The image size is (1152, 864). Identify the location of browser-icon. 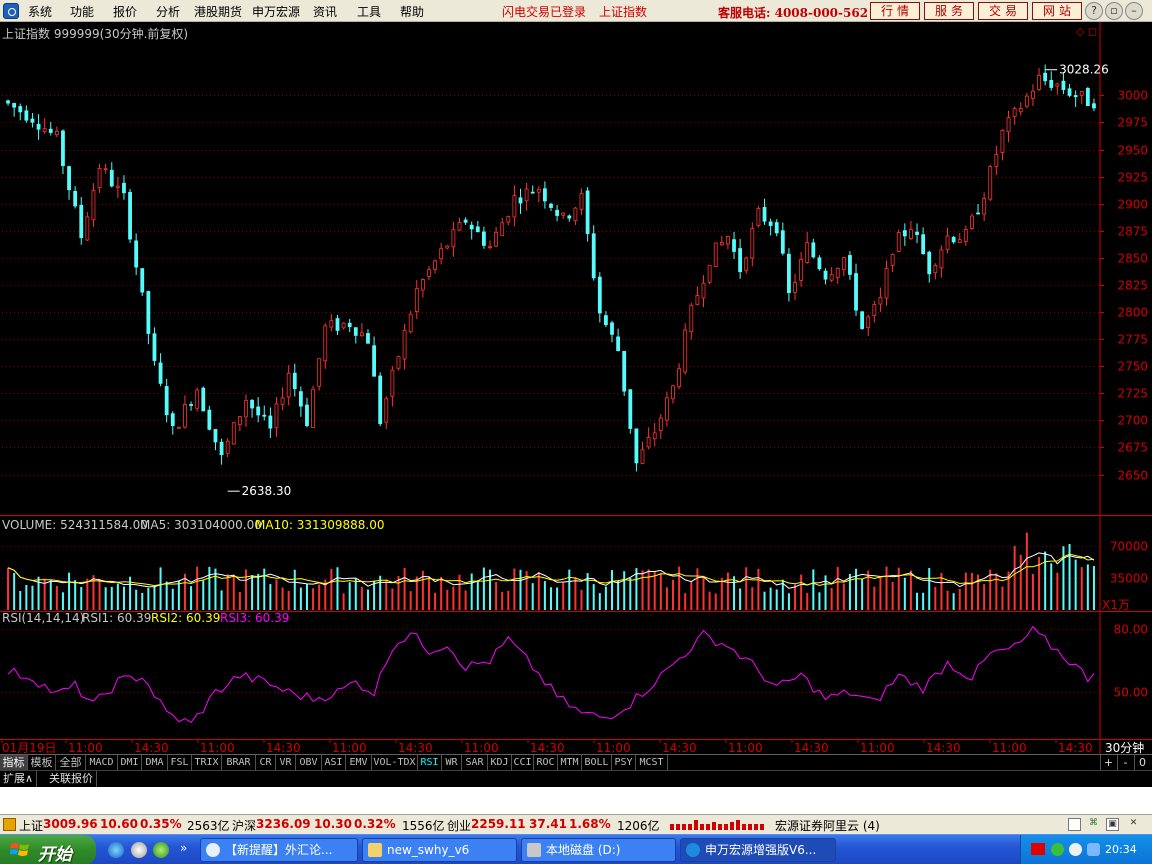
(139, 850).